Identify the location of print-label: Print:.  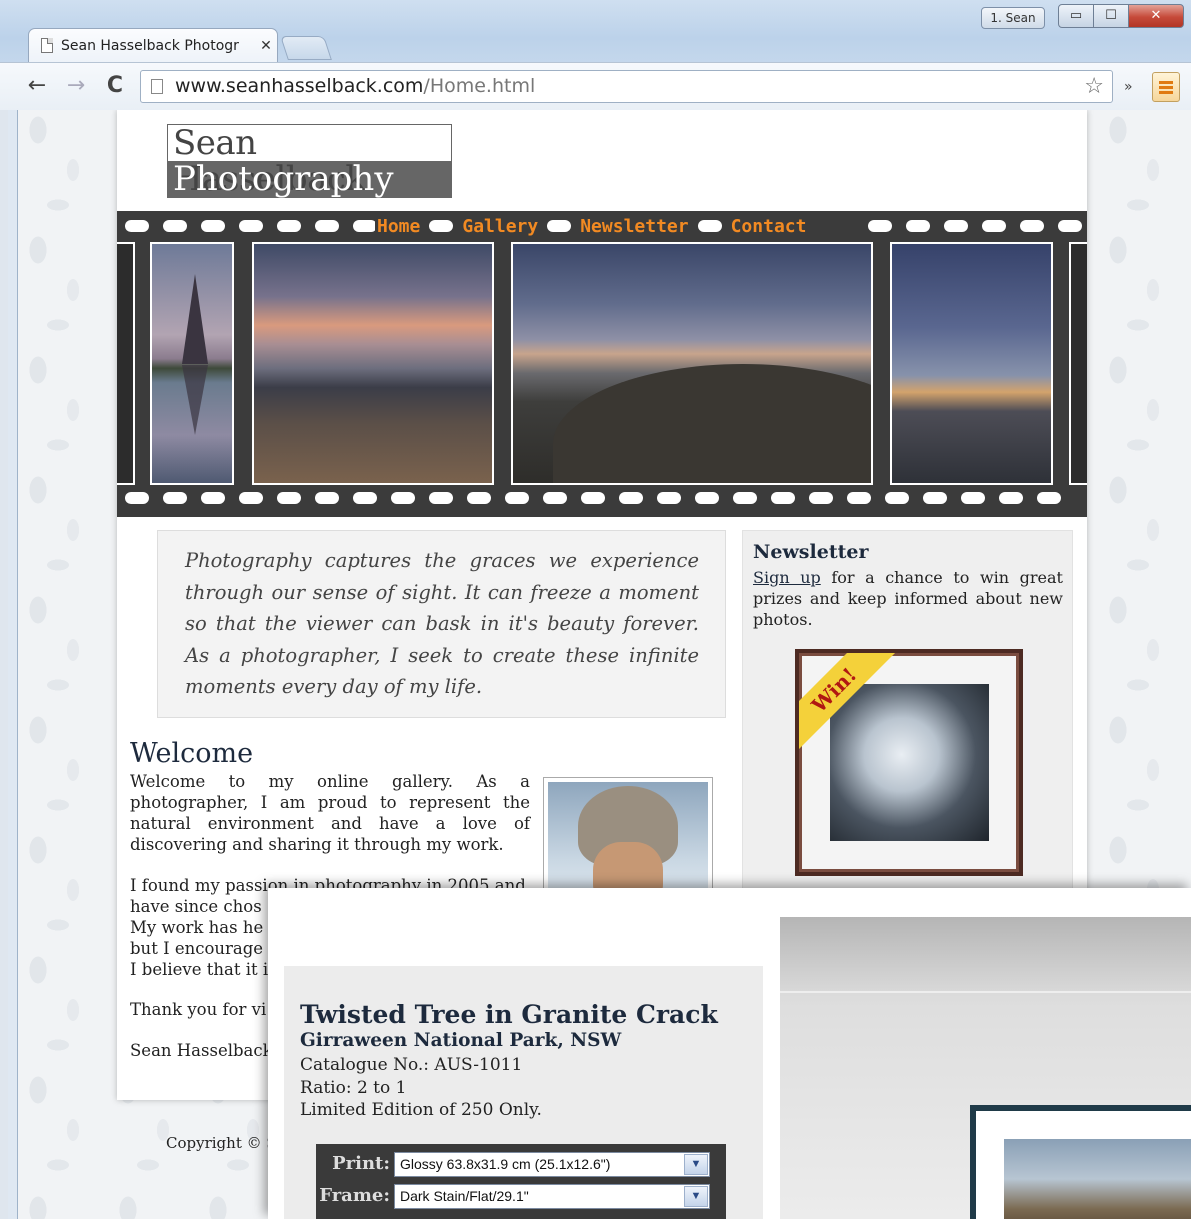
(361, 1163).